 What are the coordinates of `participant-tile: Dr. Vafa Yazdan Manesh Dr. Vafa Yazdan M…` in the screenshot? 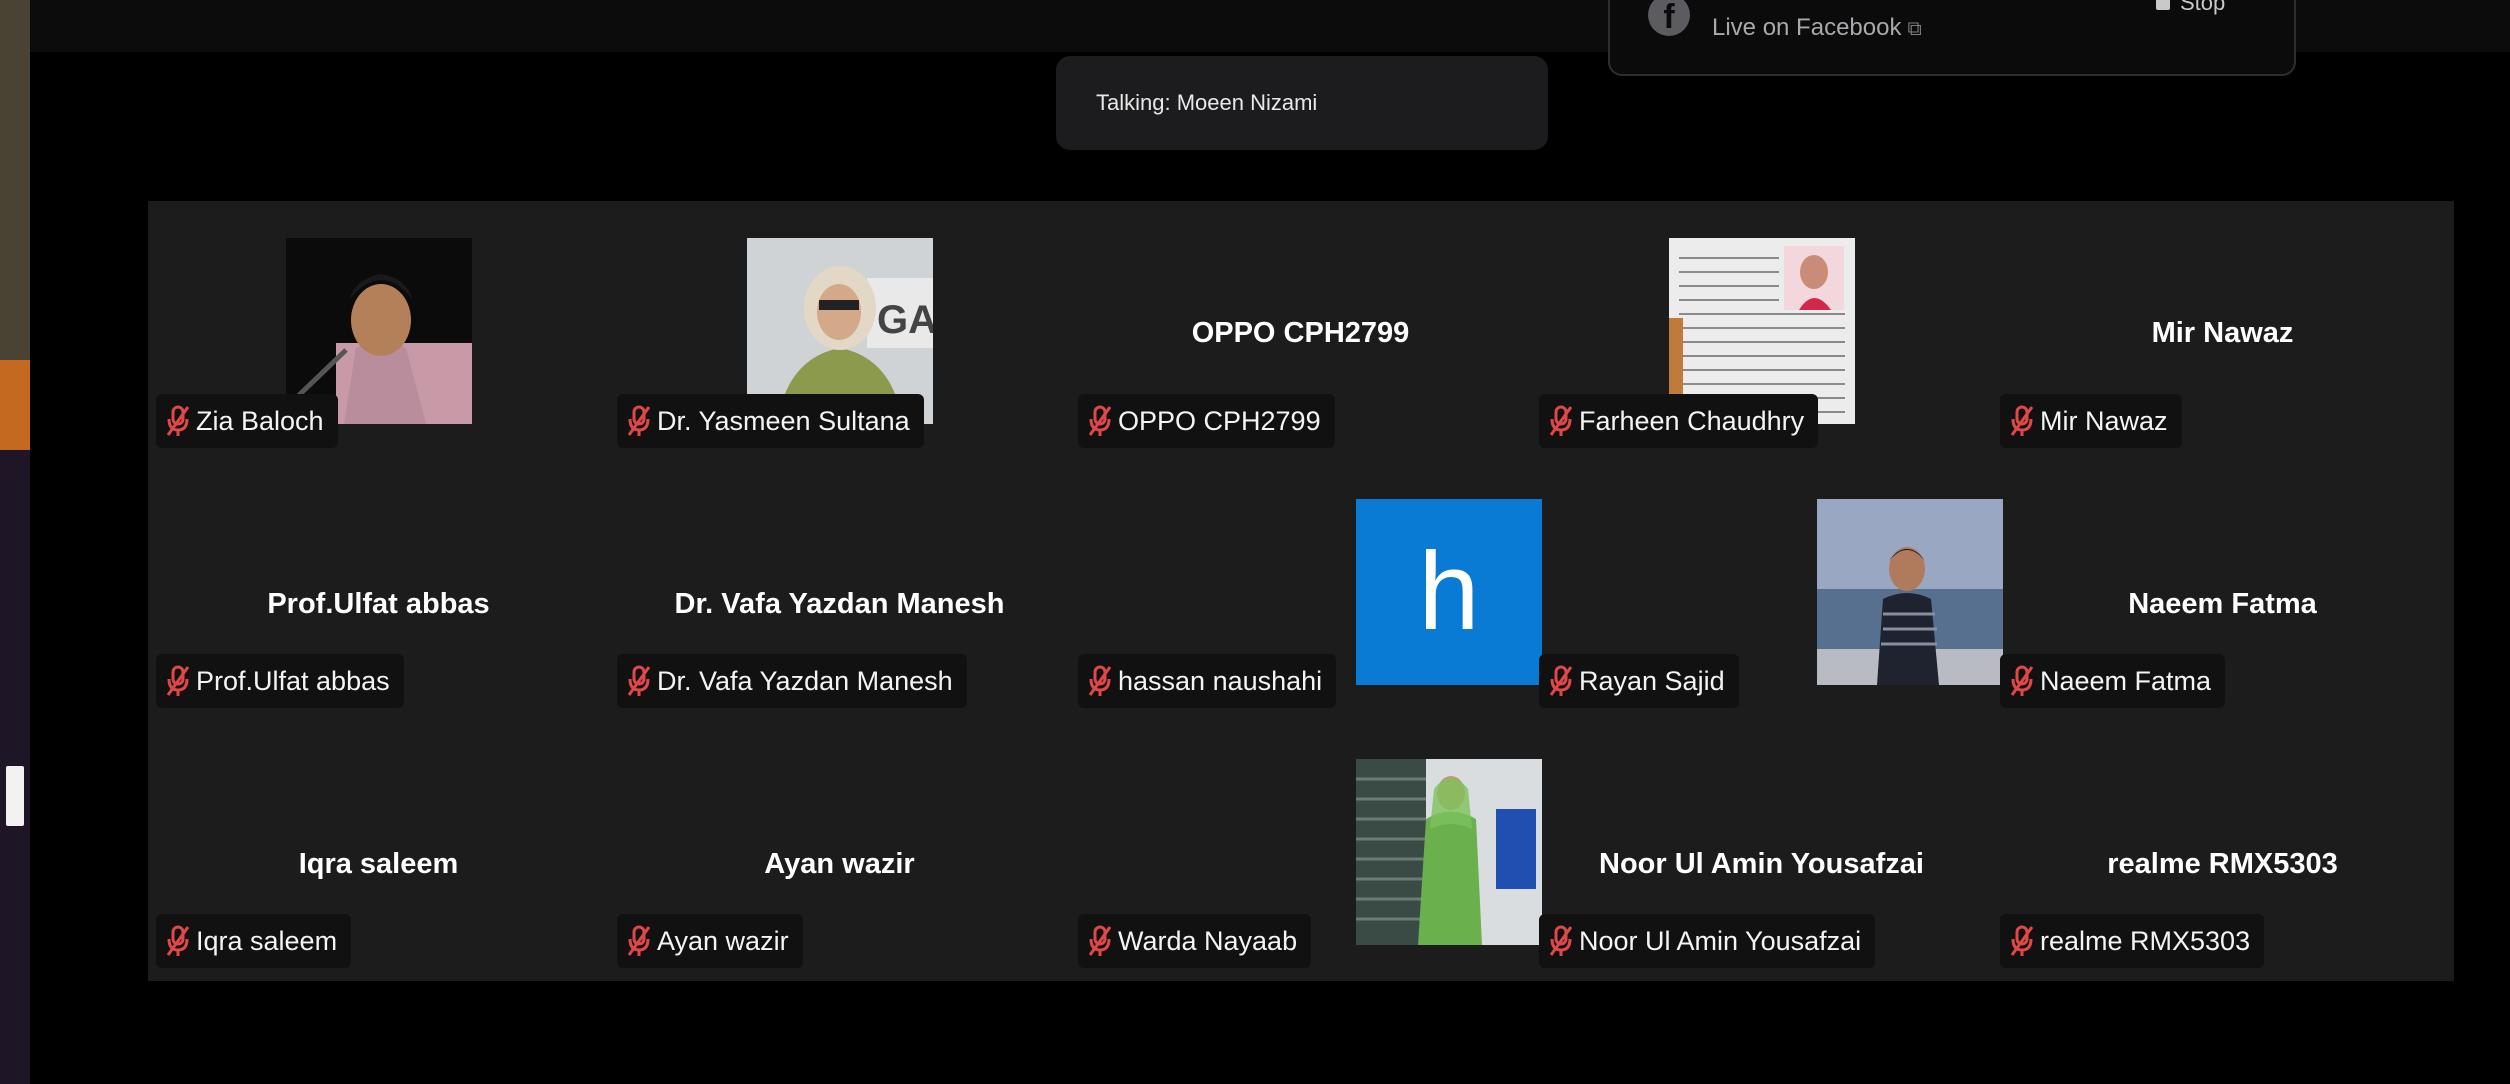 It's located at (839, 591).